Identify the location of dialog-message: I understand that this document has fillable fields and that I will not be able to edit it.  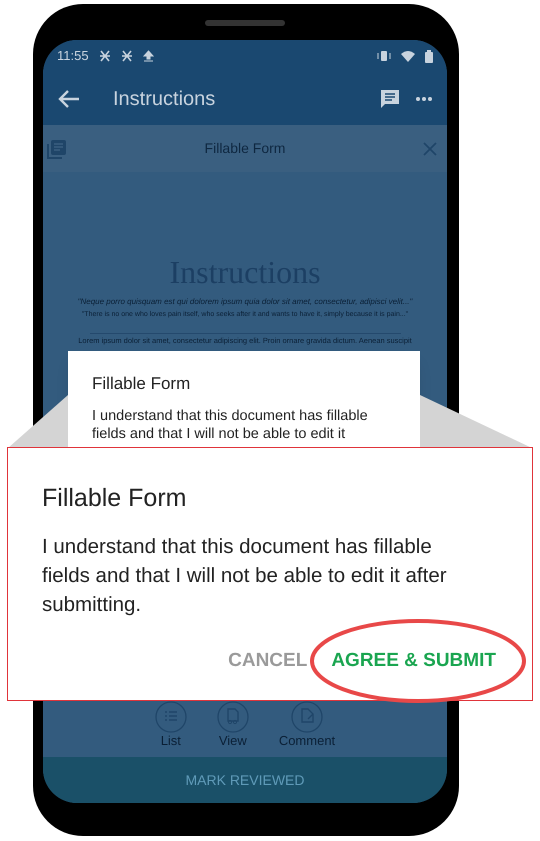
(230, 424).